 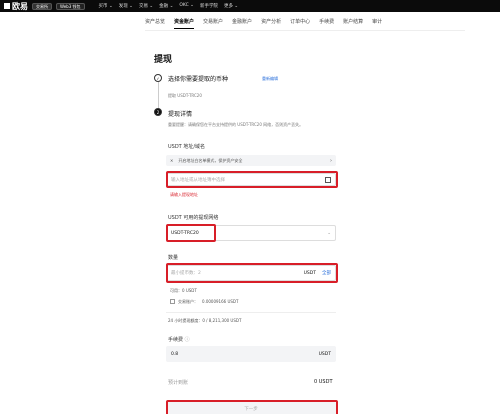 What do you see at coordinates (251, 354) in the screenshot?
I see `fee-field: 0.8 USDT` at bounding box center [251, 354].